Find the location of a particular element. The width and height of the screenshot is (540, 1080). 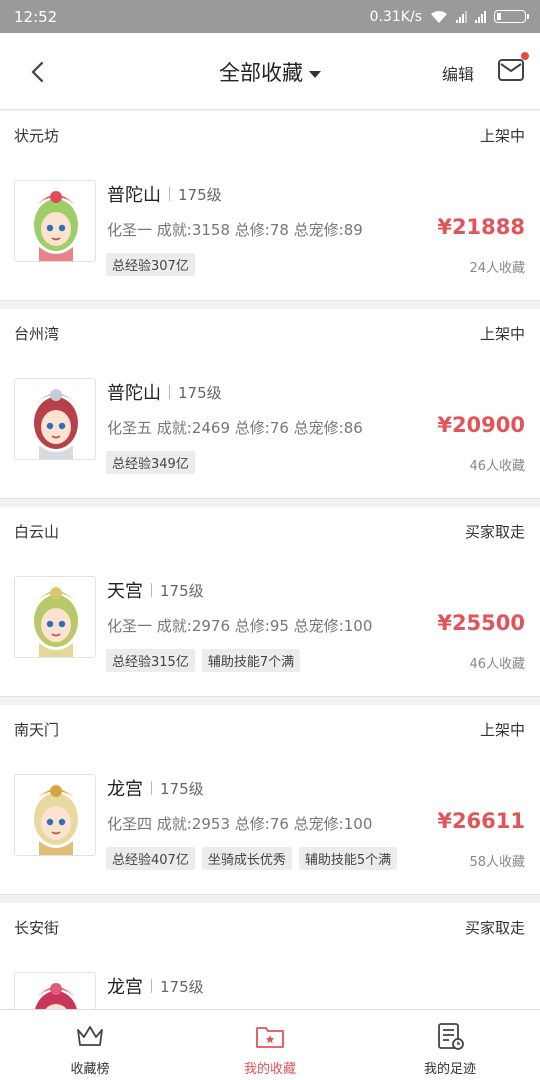

tab-my-favorites: 我的收藏 is located at coordinates (270, 1045).